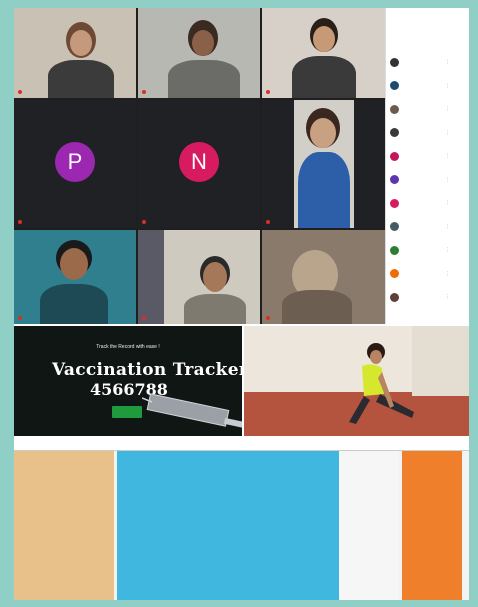 This screenshot has width=478, height=607. I want to click on table-row, so click(241, 594).